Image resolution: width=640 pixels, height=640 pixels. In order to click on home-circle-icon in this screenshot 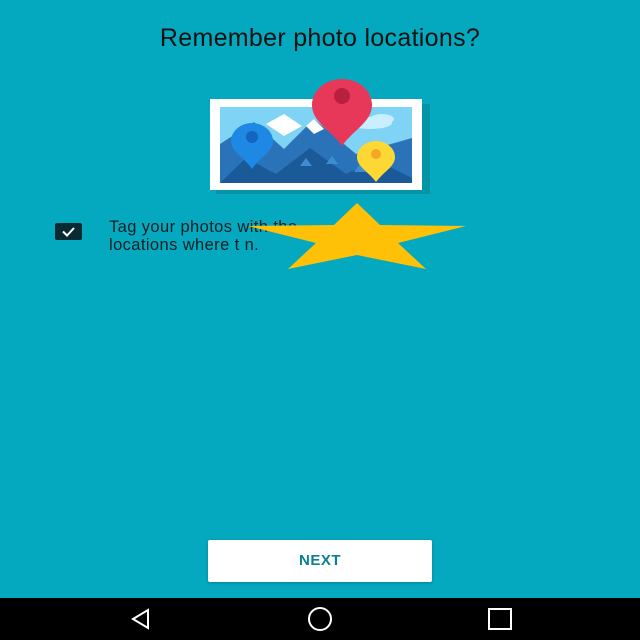, I will do `click(320, 619)`.